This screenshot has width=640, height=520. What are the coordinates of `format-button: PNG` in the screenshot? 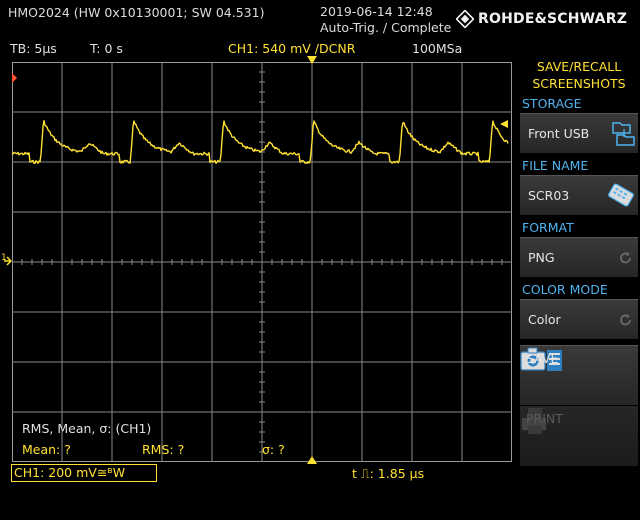 It's located at (579, 257).